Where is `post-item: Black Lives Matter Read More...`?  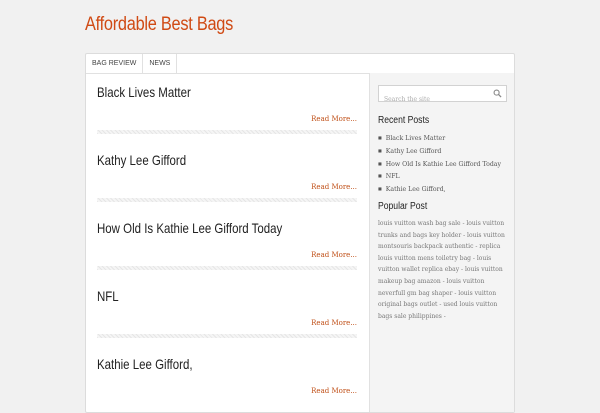
post-item: Black Lives Matter Read More... is located at coordinates (227, 107).